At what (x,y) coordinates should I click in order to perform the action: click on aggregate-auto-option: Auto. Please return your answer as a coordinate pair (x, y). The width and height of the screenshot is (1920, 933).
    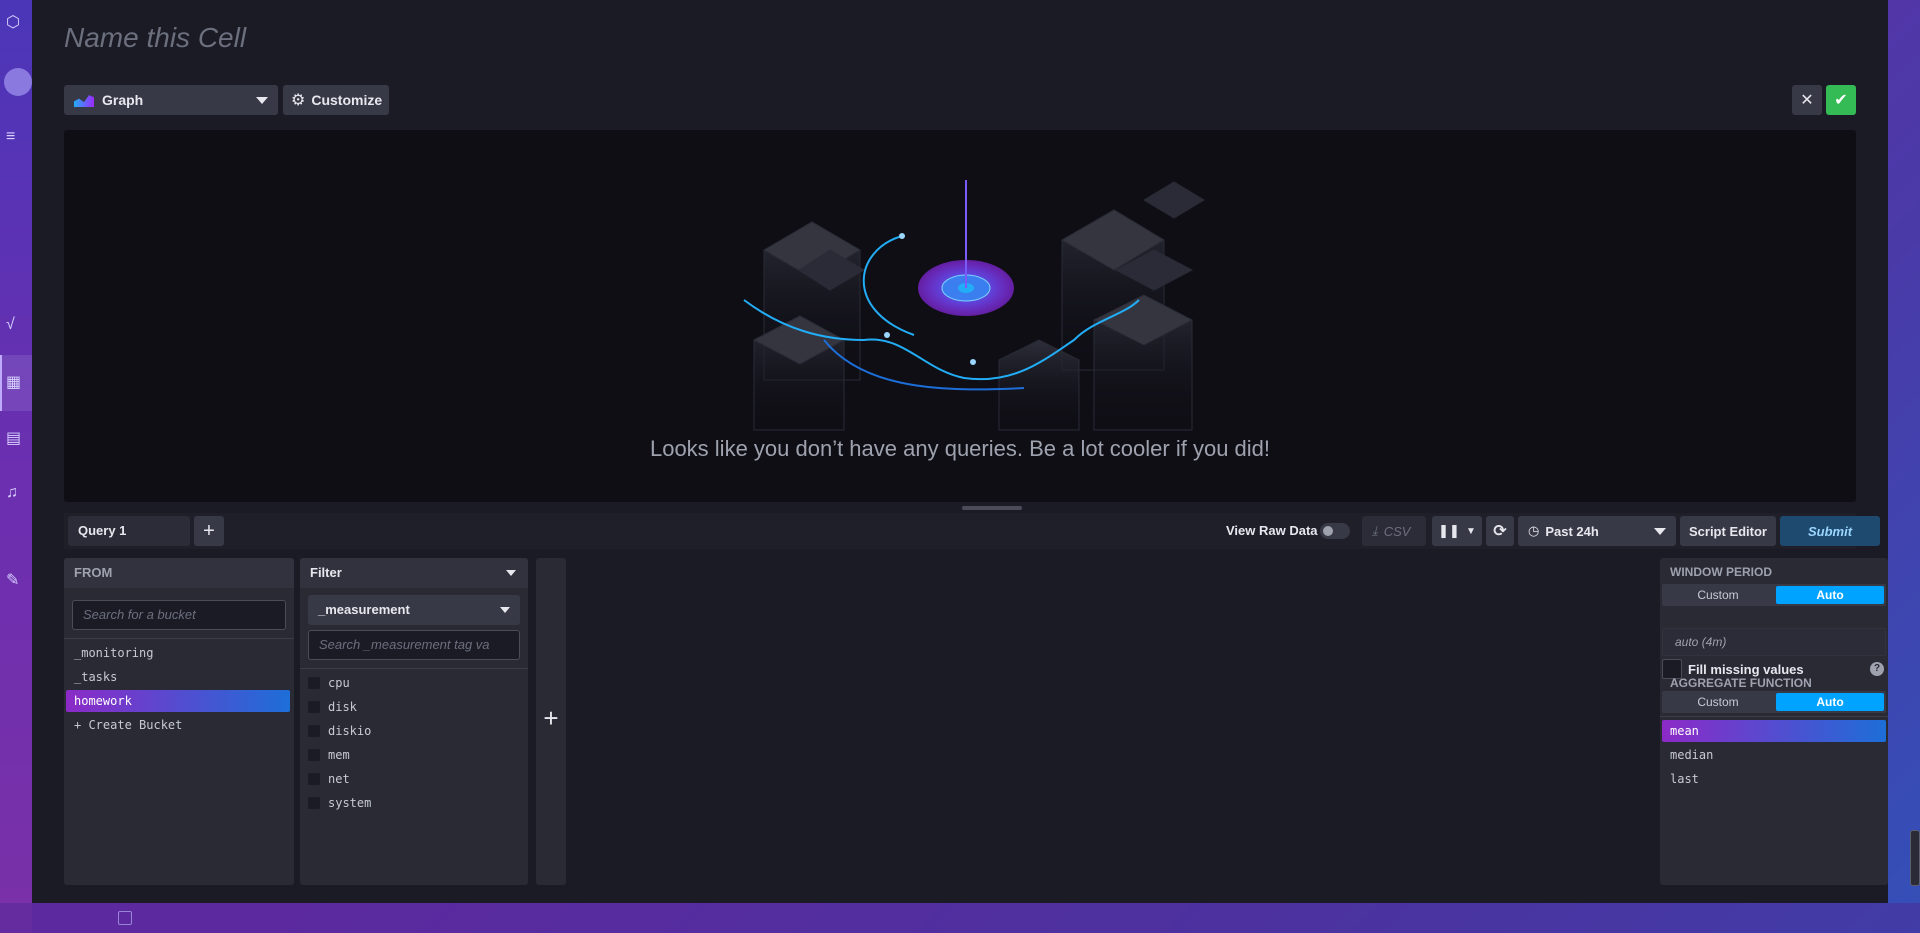
    Looking at the image, I should click on (1830, 702).